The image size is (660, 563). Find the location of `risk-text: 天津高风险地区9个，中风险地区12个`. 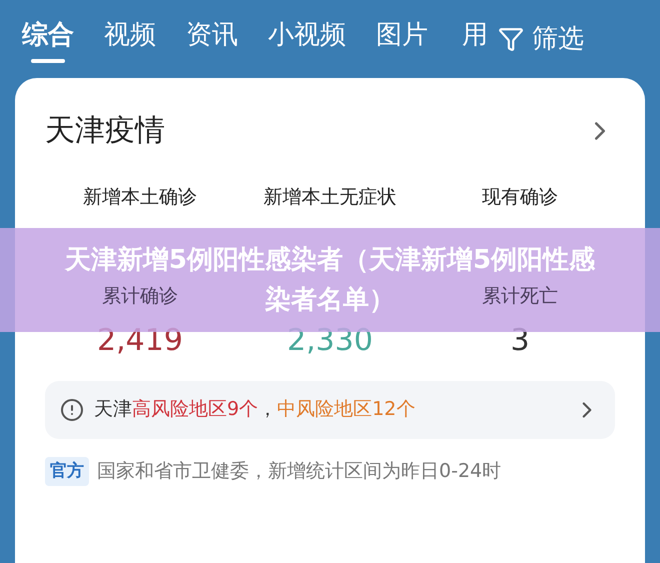

risk-text: 天津高风险地区9个，中风险地区12个 is located at coordinates (255, 409).